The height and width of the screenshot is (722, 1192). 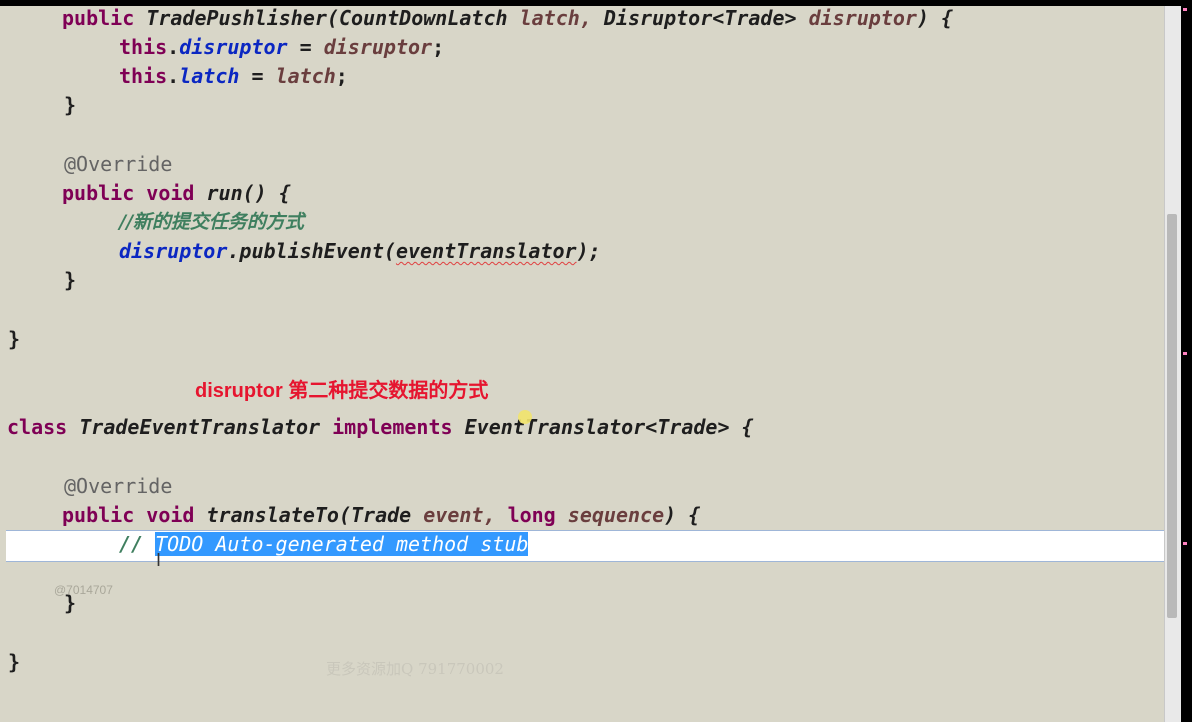 I want to click on method-call: .publishEvent(, so click(x=311, y=251).